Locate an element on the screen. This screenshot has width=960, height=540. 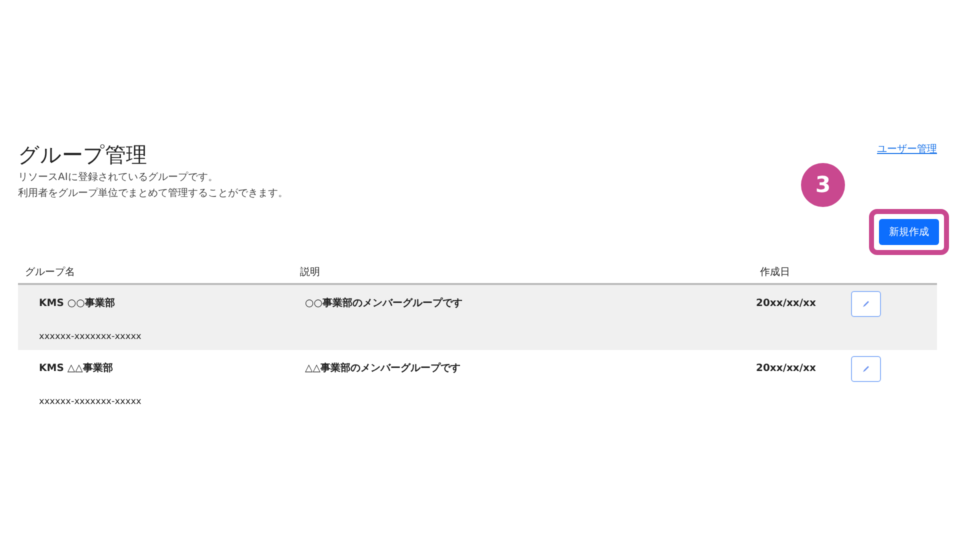
page-description: リソースAIに登録されているグループです。 is located at coordinates (118, 177).